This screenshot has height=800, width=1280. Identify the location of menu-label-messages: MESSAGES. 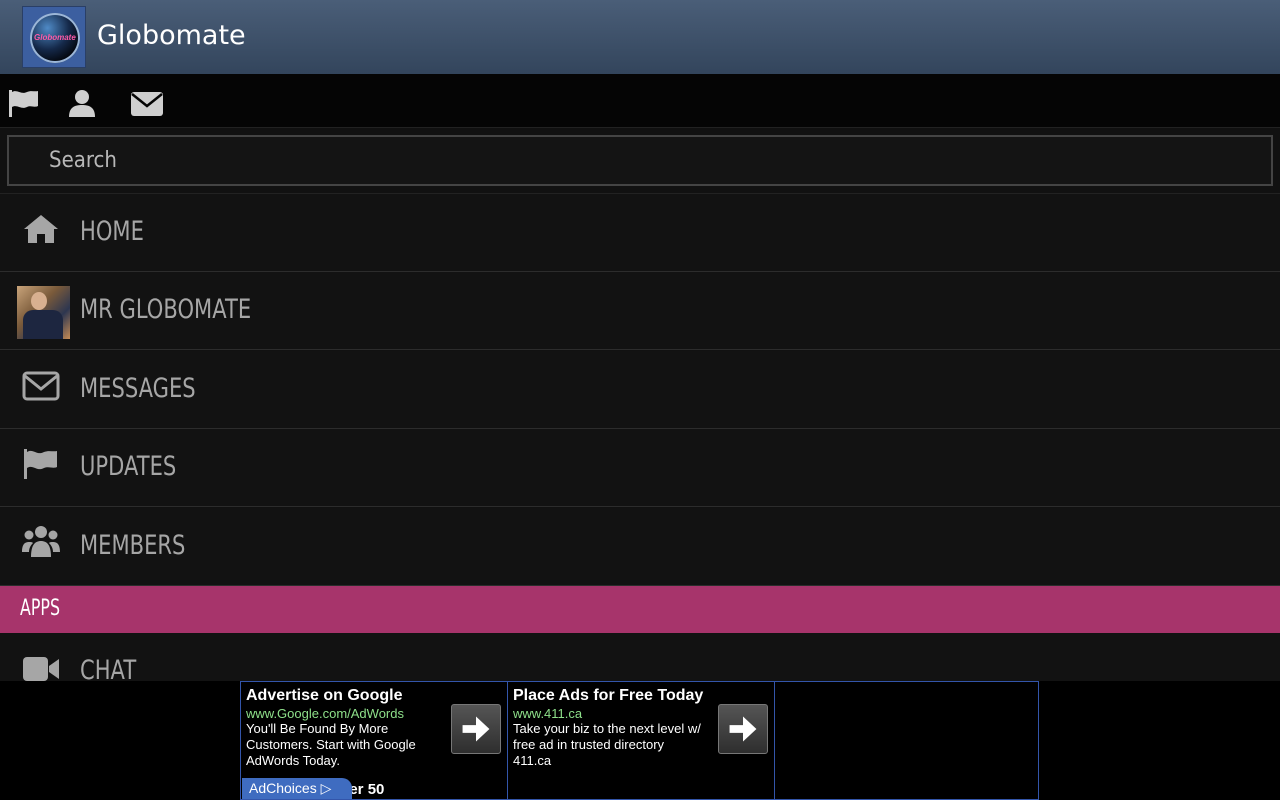
(138, 388).